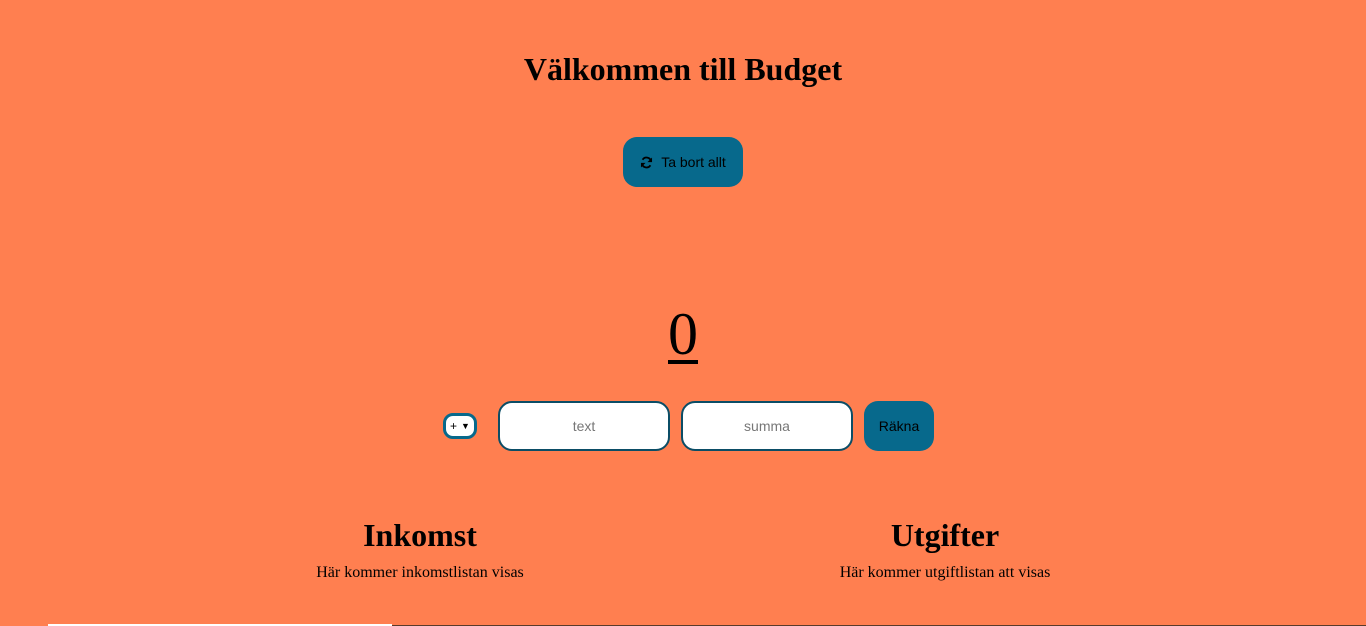  What do you see at coordinates (767, 426) in the screenshot?
I see `amount-input` at bounding box center [767, 426].